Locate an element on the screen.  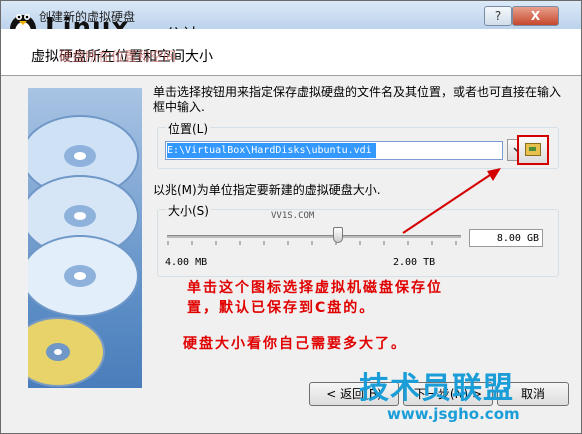
bottom-watermark: 技术员联盟 is located at coordinates (436, 388).